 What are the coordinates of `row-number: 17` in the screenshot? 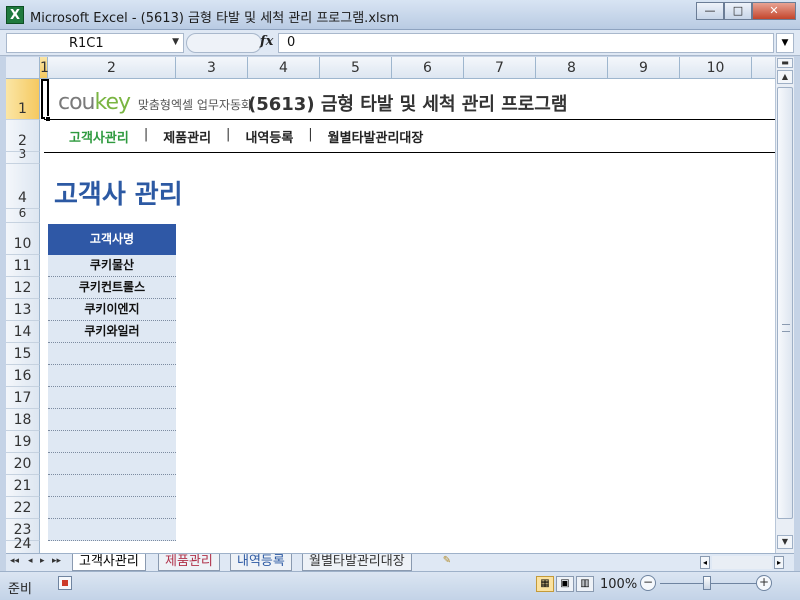 It's located at (22, 398).